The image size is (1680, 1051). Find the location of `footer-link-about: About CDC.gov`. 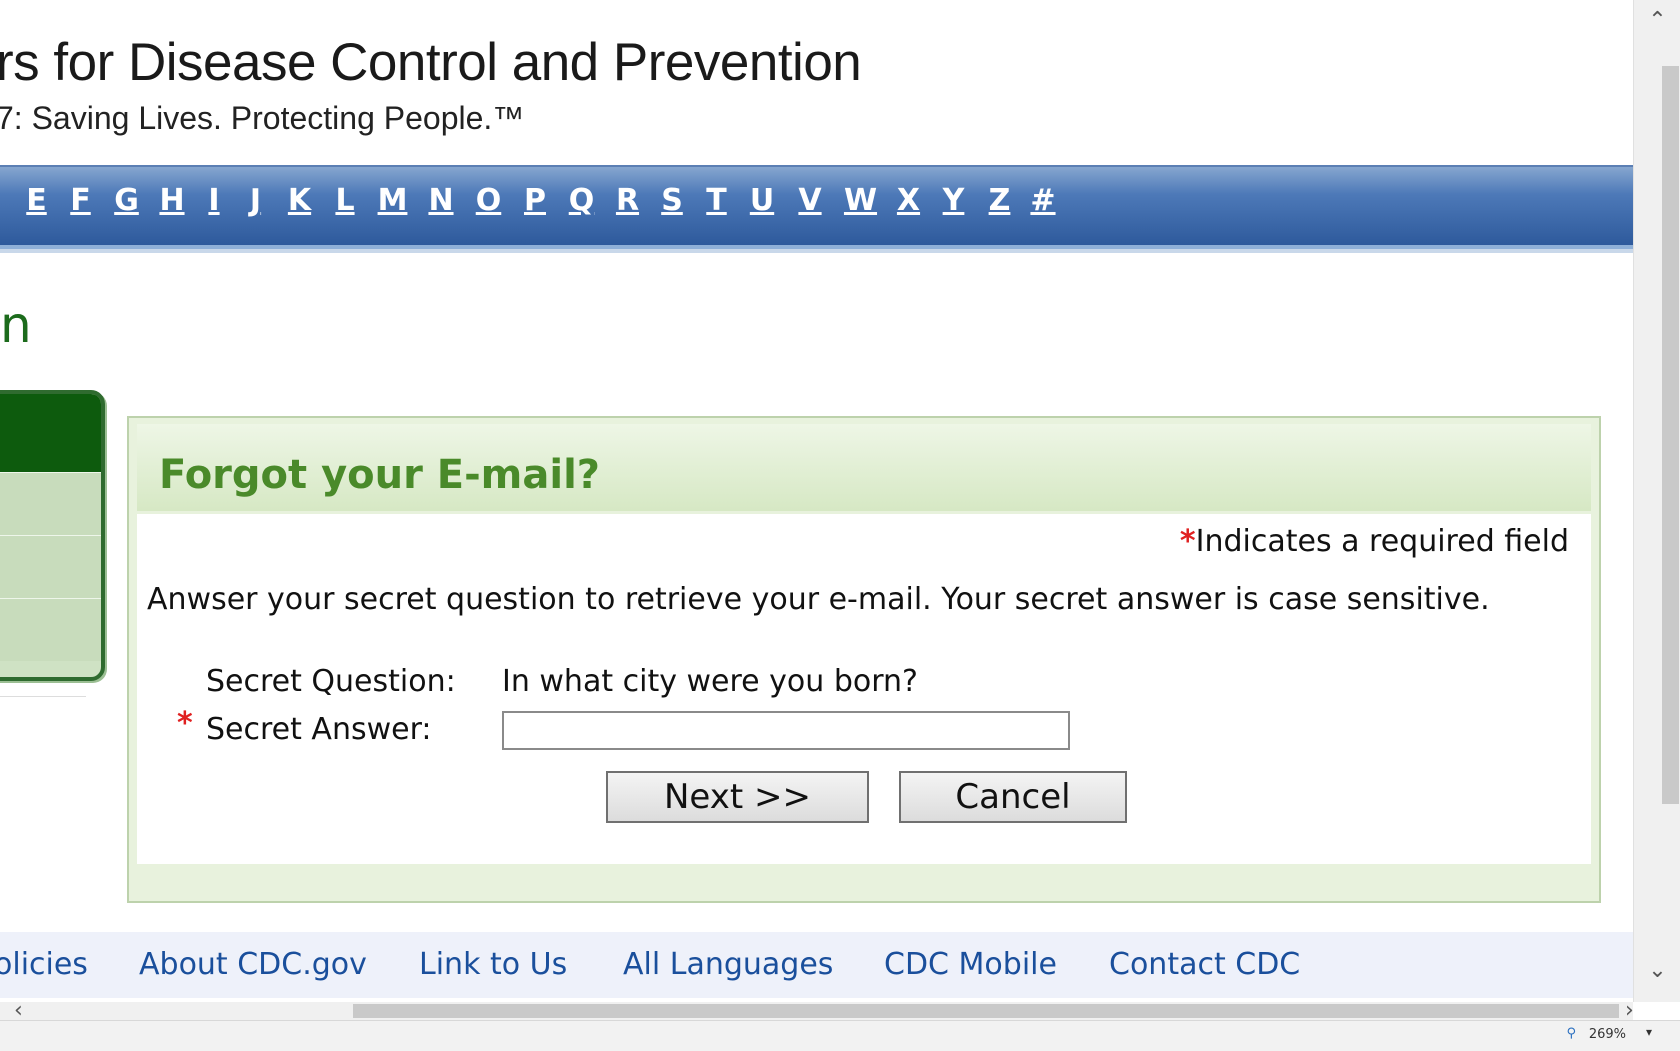

footer-link-about: About CDC.gov is located at coordinates (253, 964).